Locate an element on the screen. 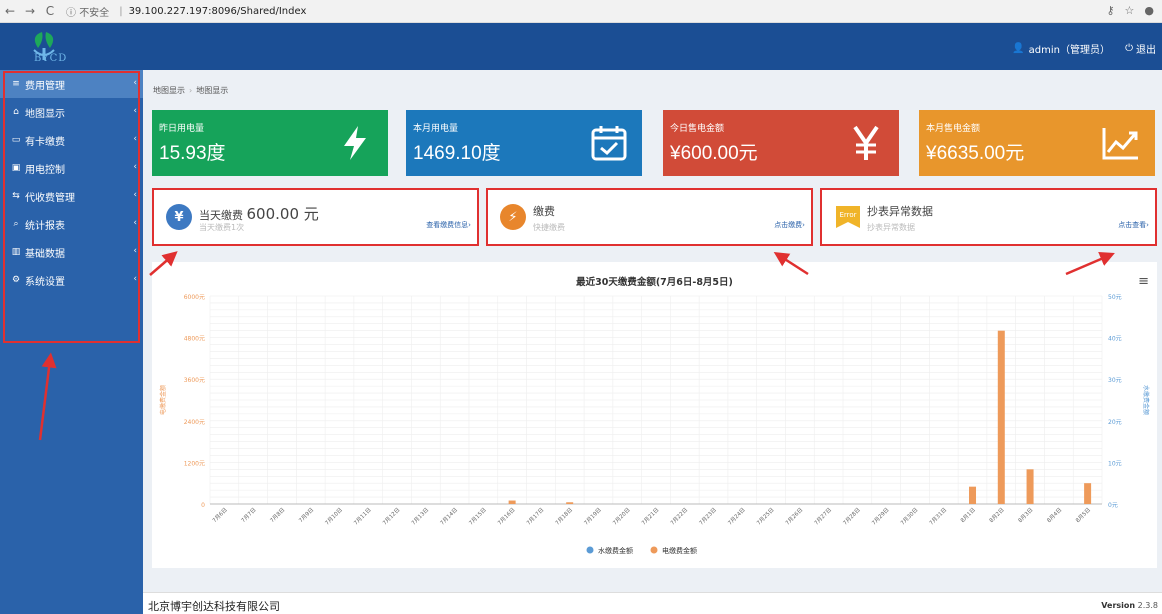 The width and height of the screenshot is (1162, 614). pay-now-link: 点击缴费› is located at coordinates (789, 225).